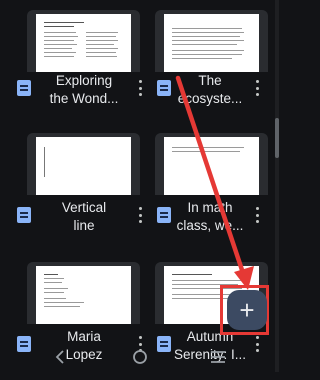 This screenshot has height=380, width=320. What do you see at coordinates (277, 186) in the screenshot?
I see `scrollbar-track` at bounding box center [277, 186].